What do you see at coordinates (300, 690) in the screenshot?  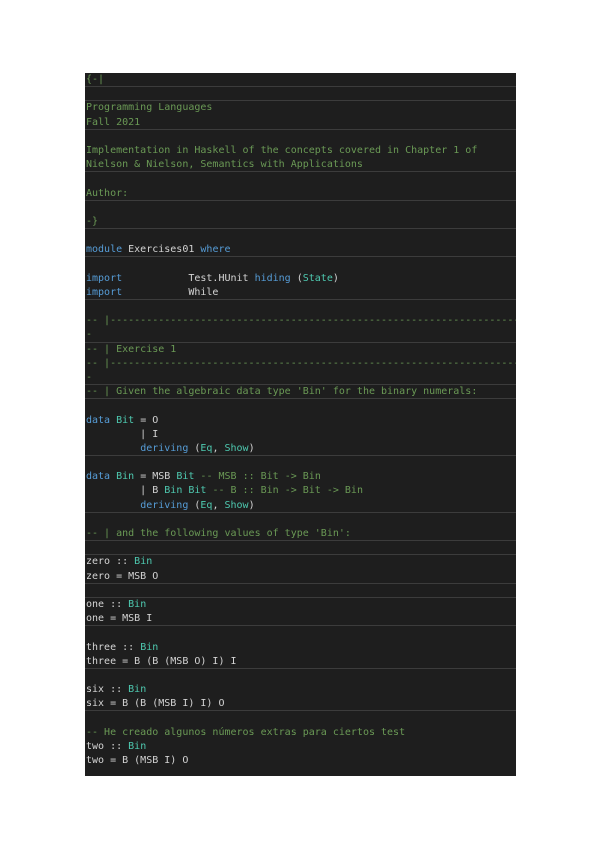 I see `code-line: six :: Bin` at bounding box center [300, 690].